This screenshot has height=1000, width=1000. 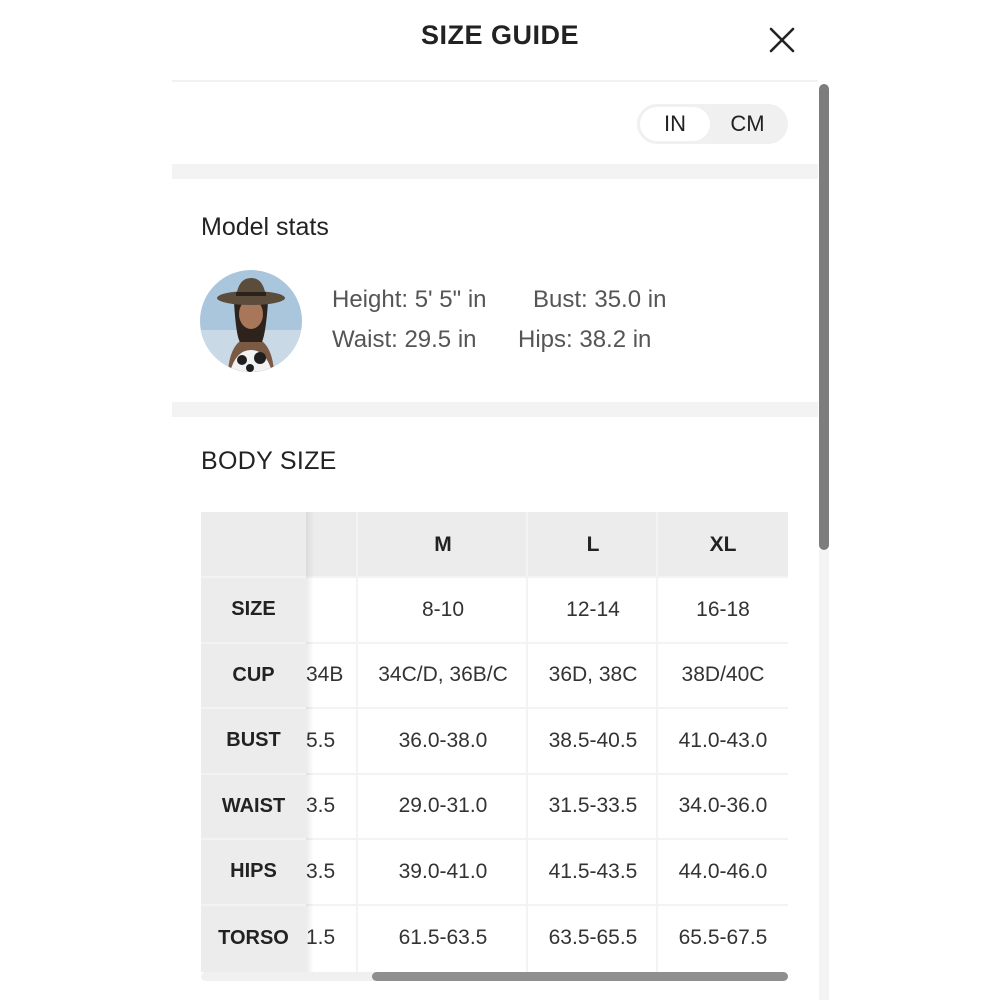 I want to click on page-title: SIZE GUIDE, so click(x=500, y=35).